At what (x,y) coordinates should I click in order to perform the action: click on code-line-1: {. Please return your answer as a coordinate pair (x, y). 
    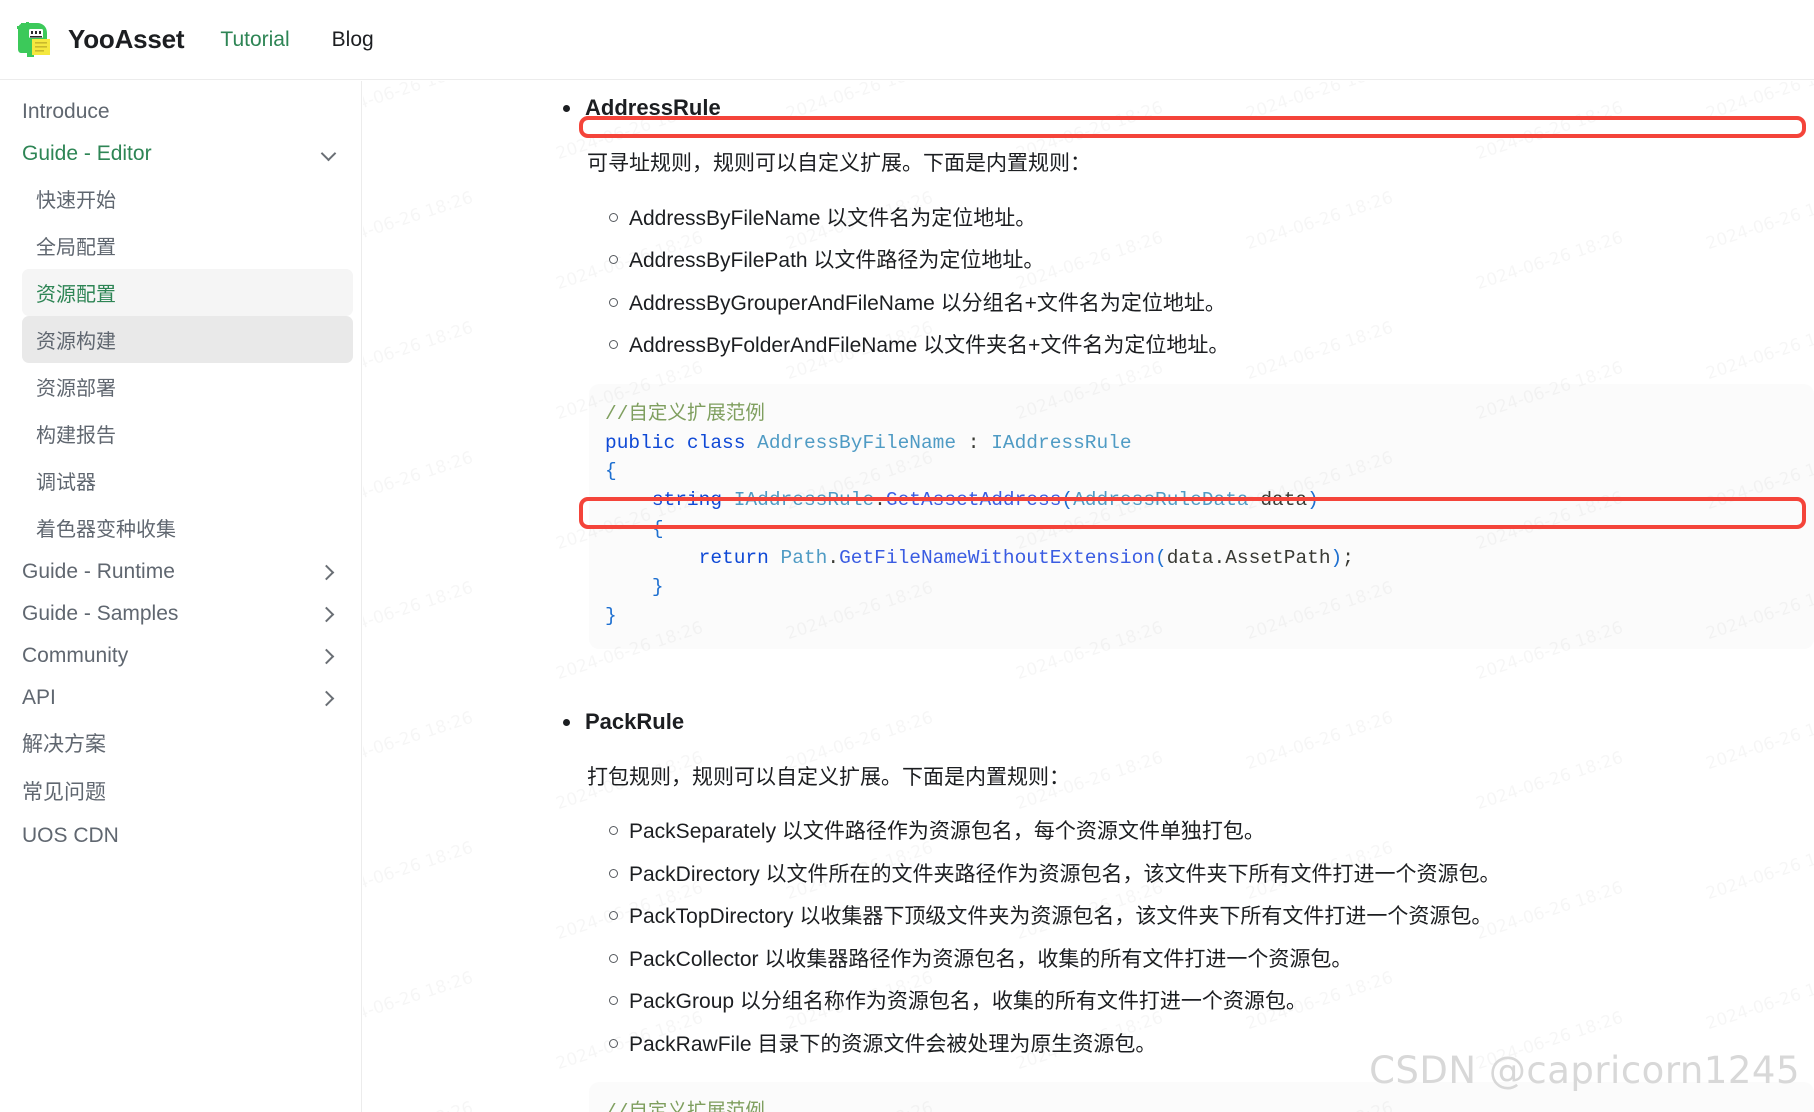
    Looking at the image, I should click on (611, 471).